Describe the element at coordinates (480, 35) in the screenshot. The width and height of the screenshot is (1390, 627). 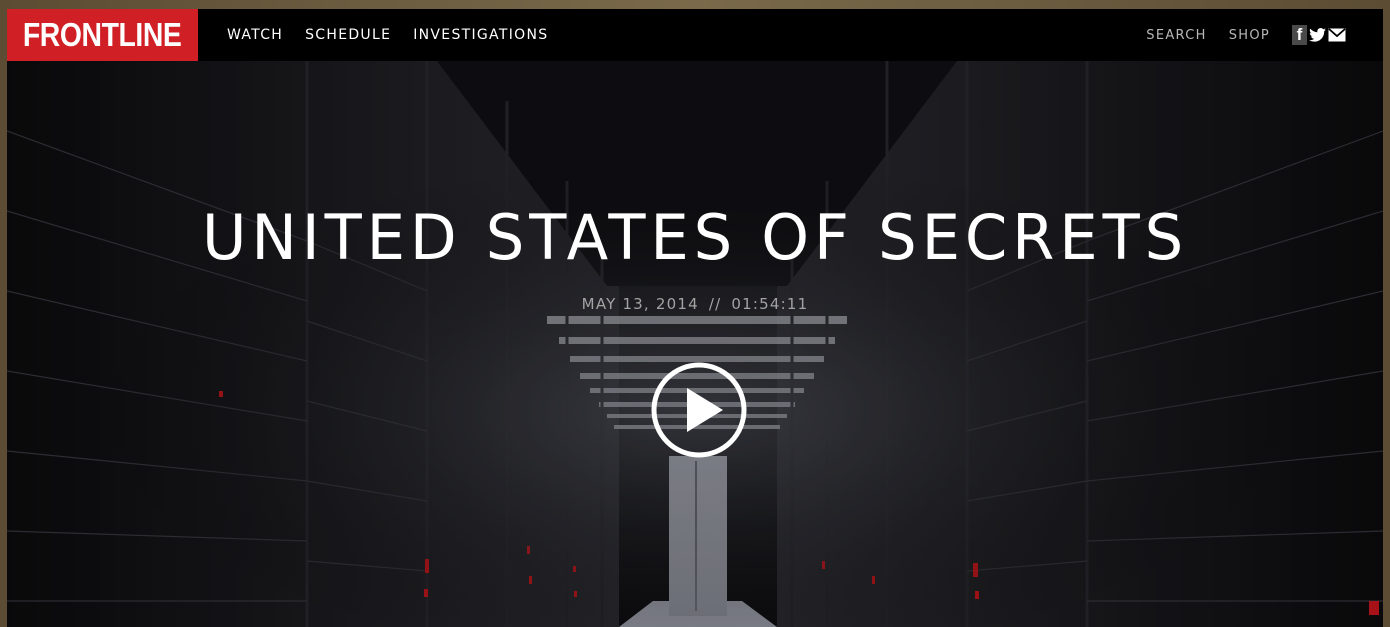
I see `nav-investigations: INVESTIGATIONS` at that location.